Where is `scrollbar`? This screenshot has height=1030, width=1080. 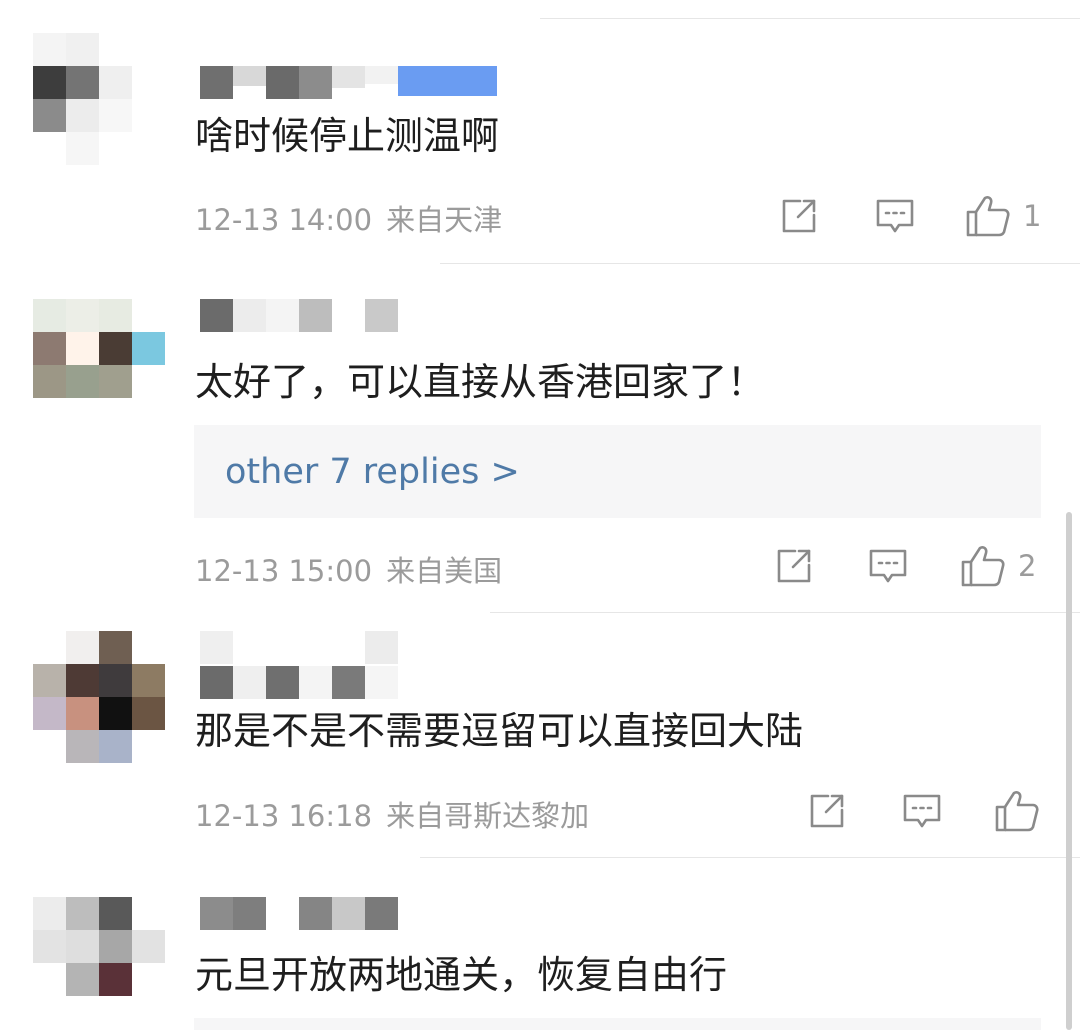 scrollbar is located at coordinates (1069, 771).